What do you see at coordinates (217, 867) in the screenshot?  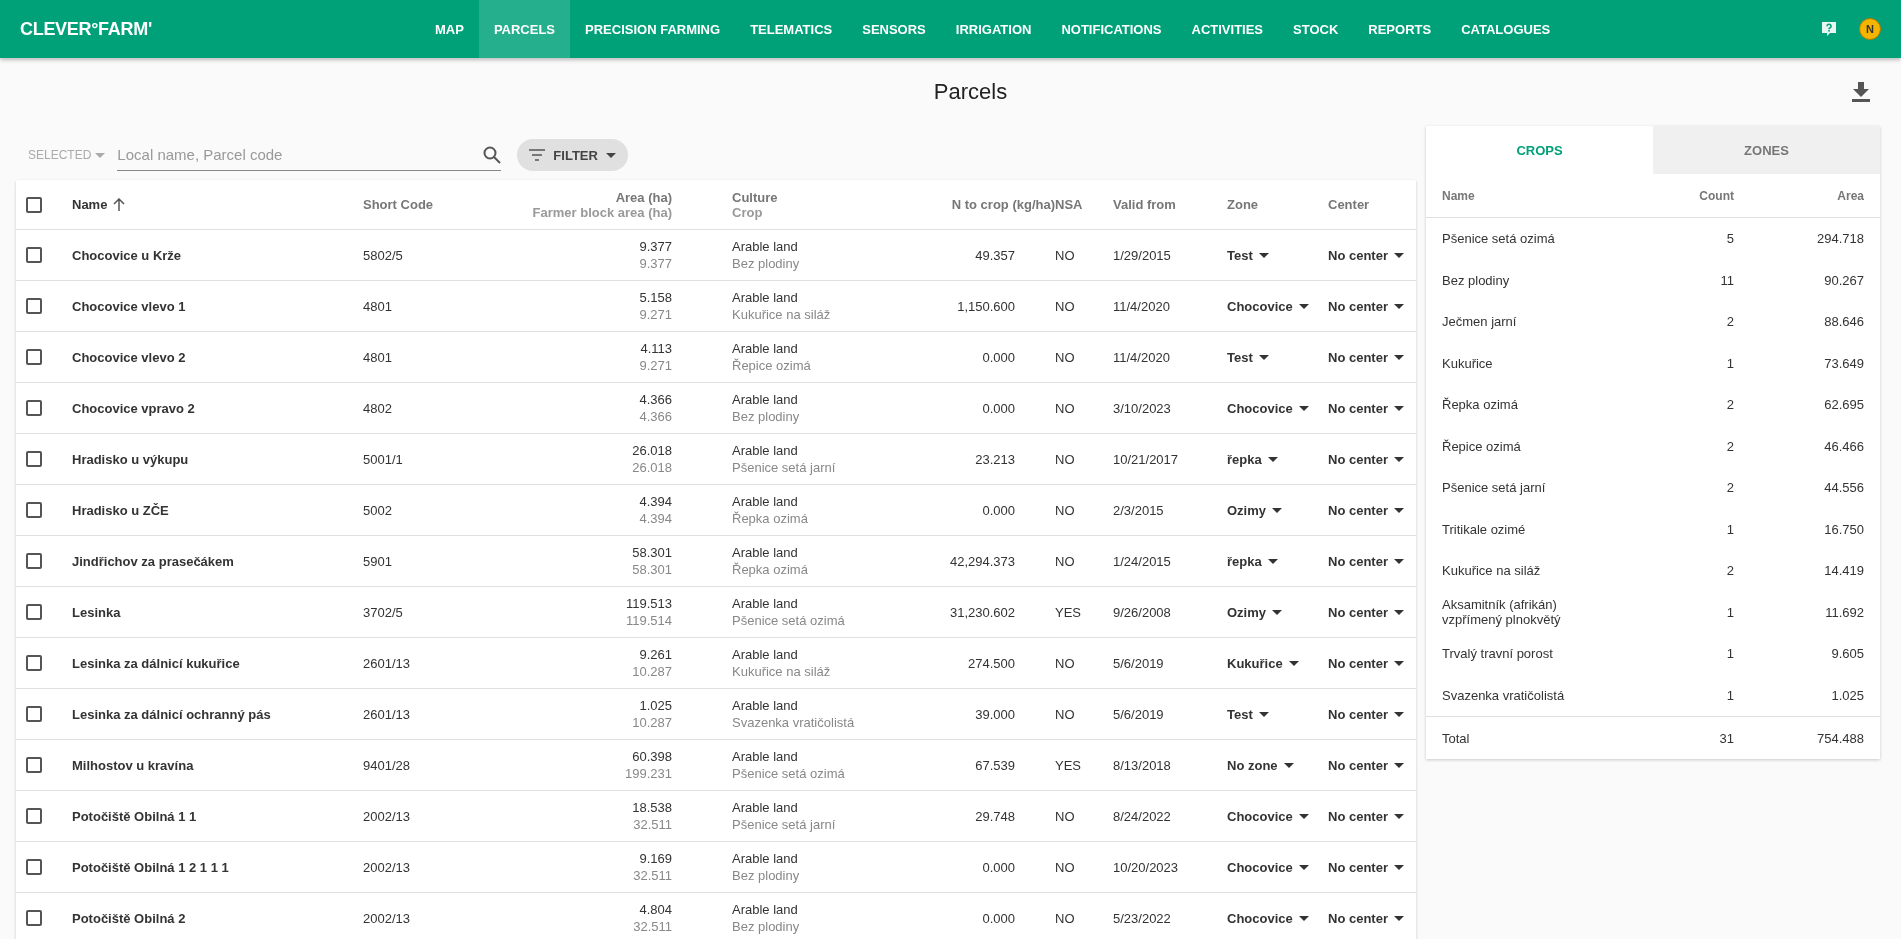 I see `parcel-name: Potočiště Obilná 1 2 1 1 1` at bounding box center [217, 867].